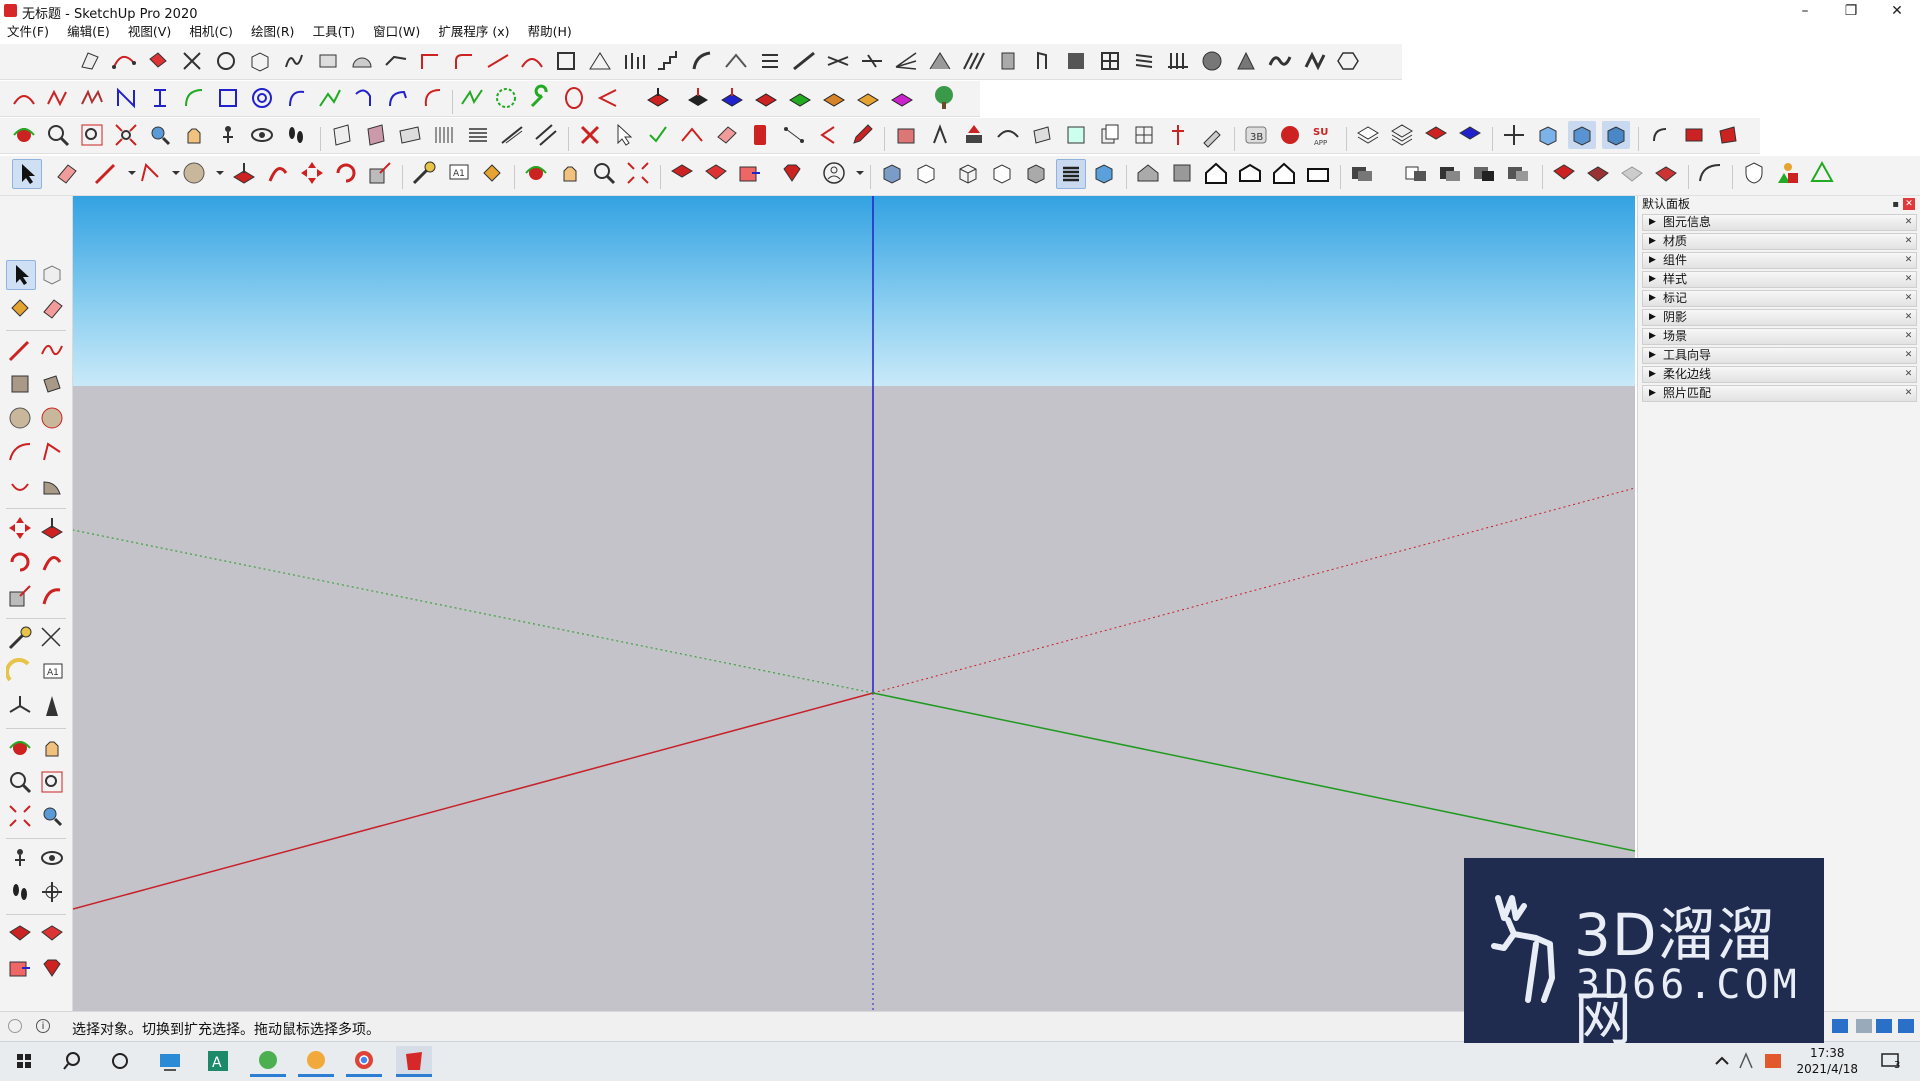  Describe the element at coordinates (364, 98) in the screenshot. I see `hook-icon` at that location.